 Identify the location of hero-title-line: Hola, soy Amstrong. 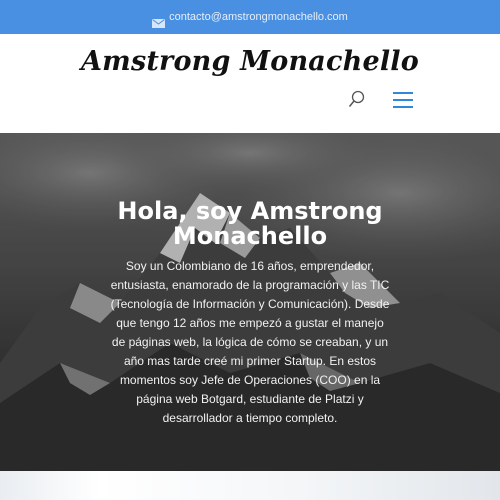
(250, 211).